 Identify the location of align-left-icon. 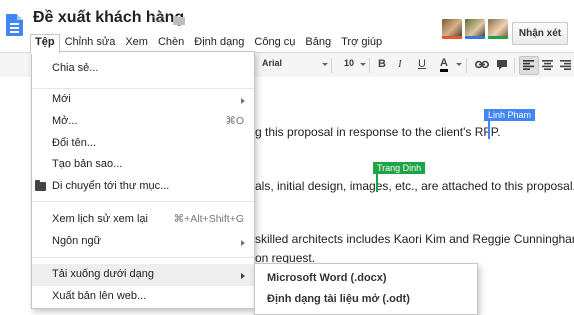
(528, 65).